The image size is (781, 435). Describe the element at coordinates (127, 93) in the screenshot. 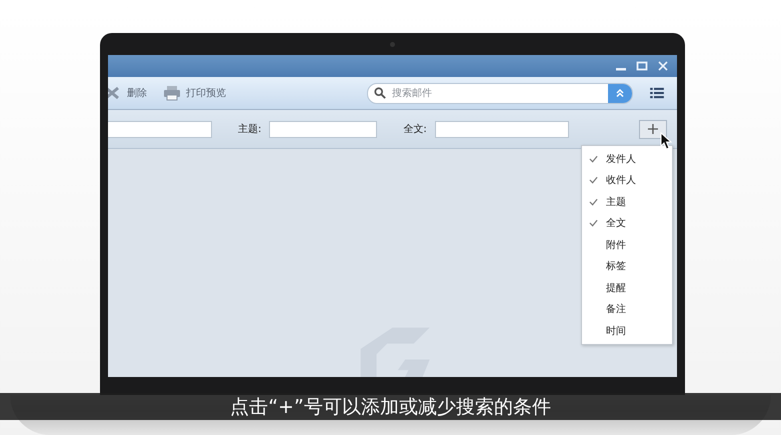

I see `toolbar-button: 删除` at that location.